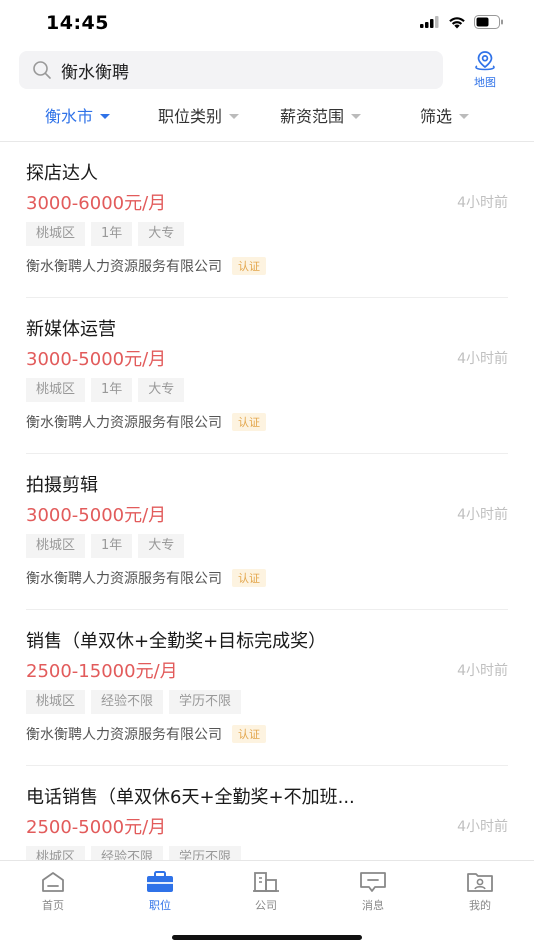  I want to click on job-salary: 2500-5000元/月, so click(96, 827).